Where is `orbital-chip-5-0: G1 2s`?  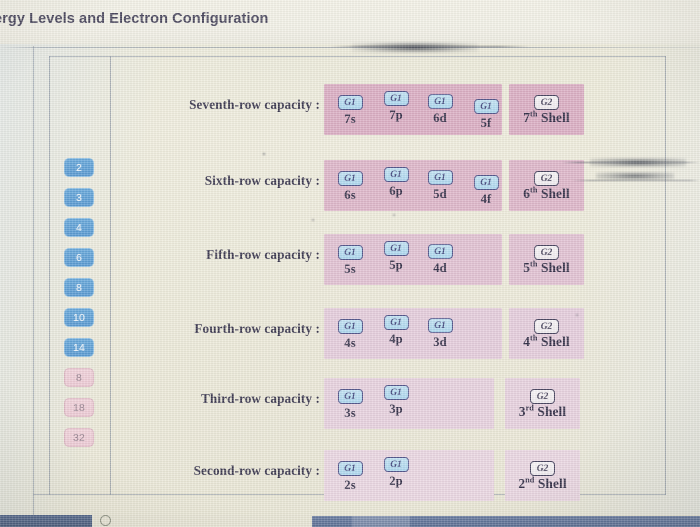
orbital-chip-5-0: G1 2s is located at coordinates (350, 475).